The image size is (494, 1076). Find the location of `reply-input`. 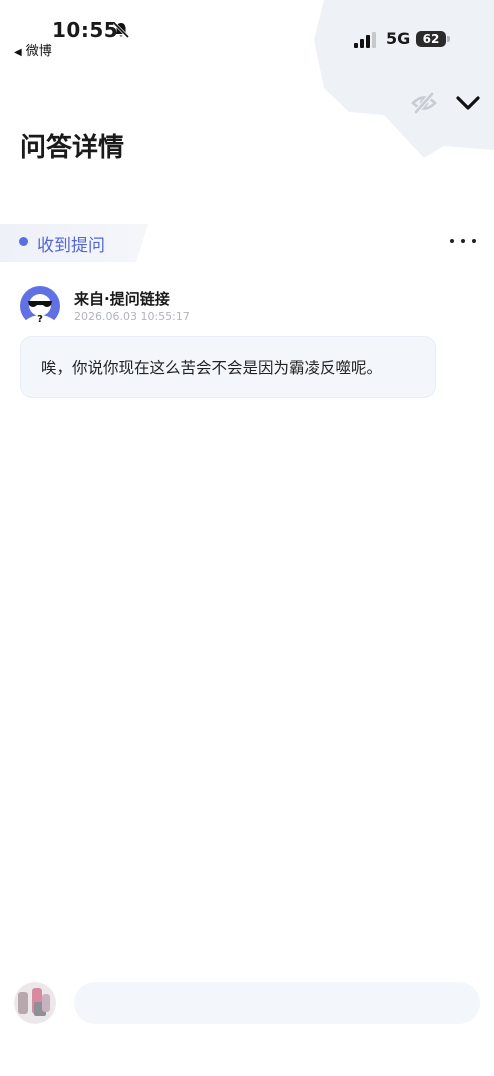

reply-input is located at coordinates (277, 1003).